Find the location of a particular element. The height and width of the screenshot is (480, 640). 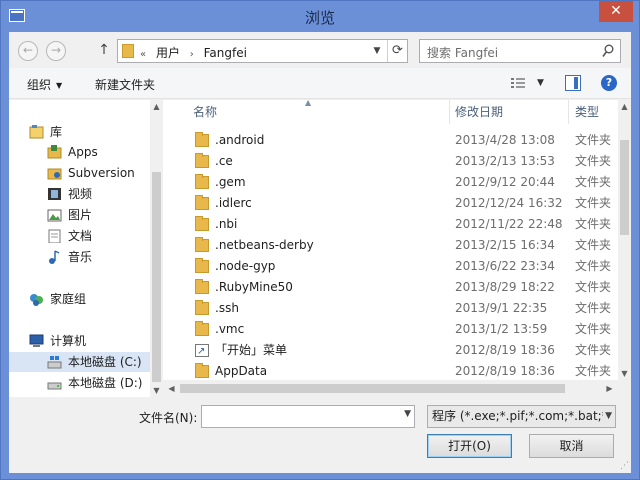

music-icon is located at coordinates (54, 257).